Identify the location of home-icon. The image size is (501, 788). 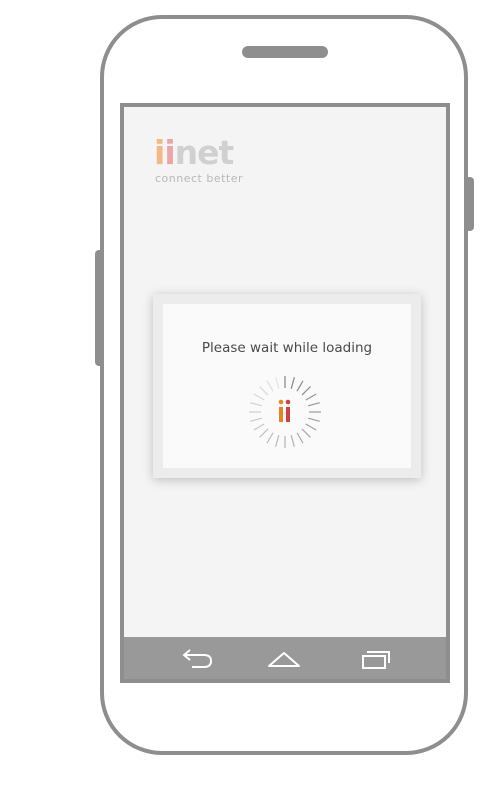
(284, 659).